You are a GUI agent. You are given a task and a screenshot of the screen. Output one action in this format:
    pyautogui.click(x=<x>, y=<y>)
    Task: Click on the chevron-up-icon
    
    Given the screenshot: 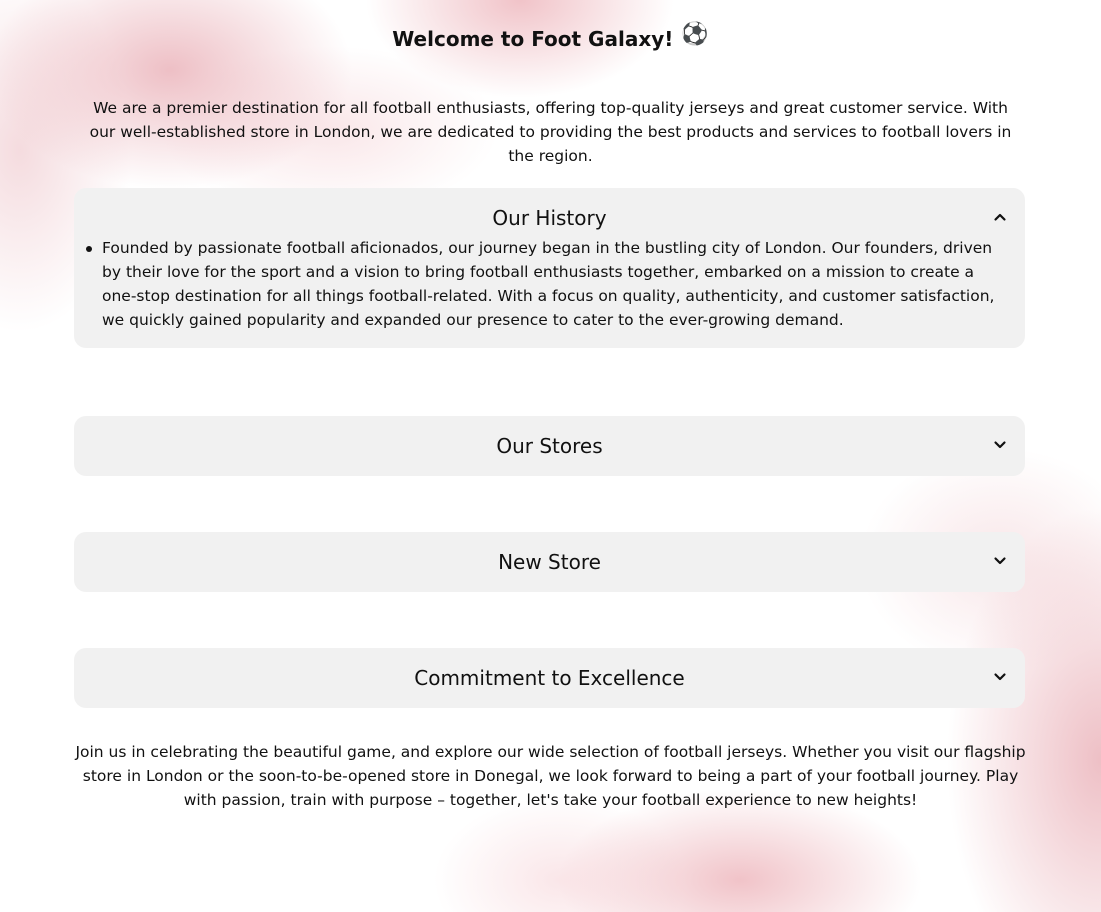 What is the action you would take?
    pyautogui.click(x=1000, y=217)
    